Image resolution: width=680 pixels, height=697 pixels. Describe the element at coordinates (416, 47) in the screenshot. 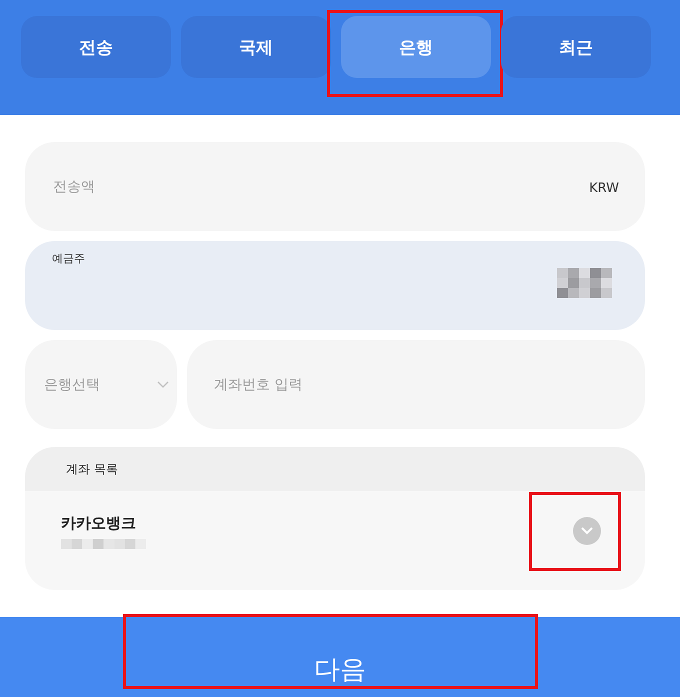

I see `tab: 은행` at that location.